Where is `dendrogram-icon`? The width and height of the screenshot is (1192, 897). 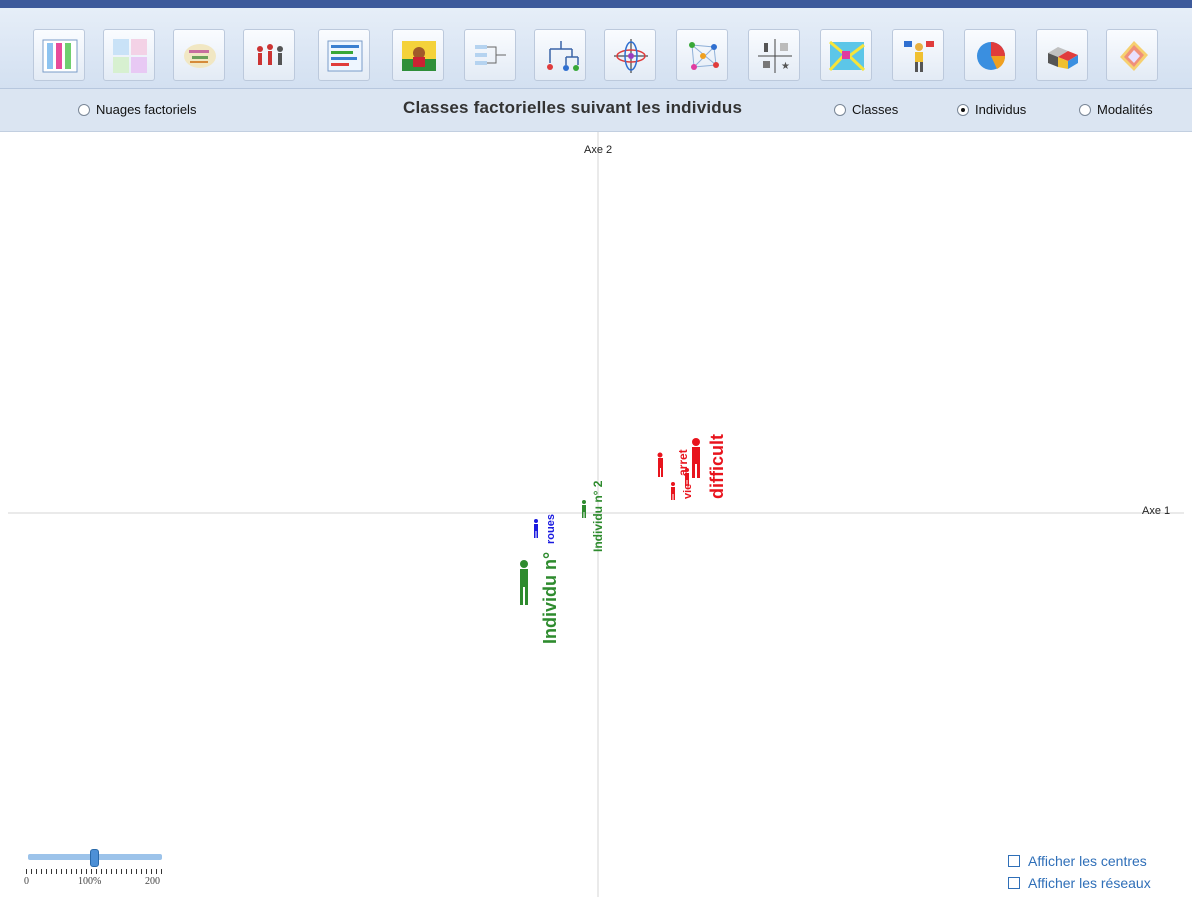 dendrogram-icon is located at coordinates (563, 56).